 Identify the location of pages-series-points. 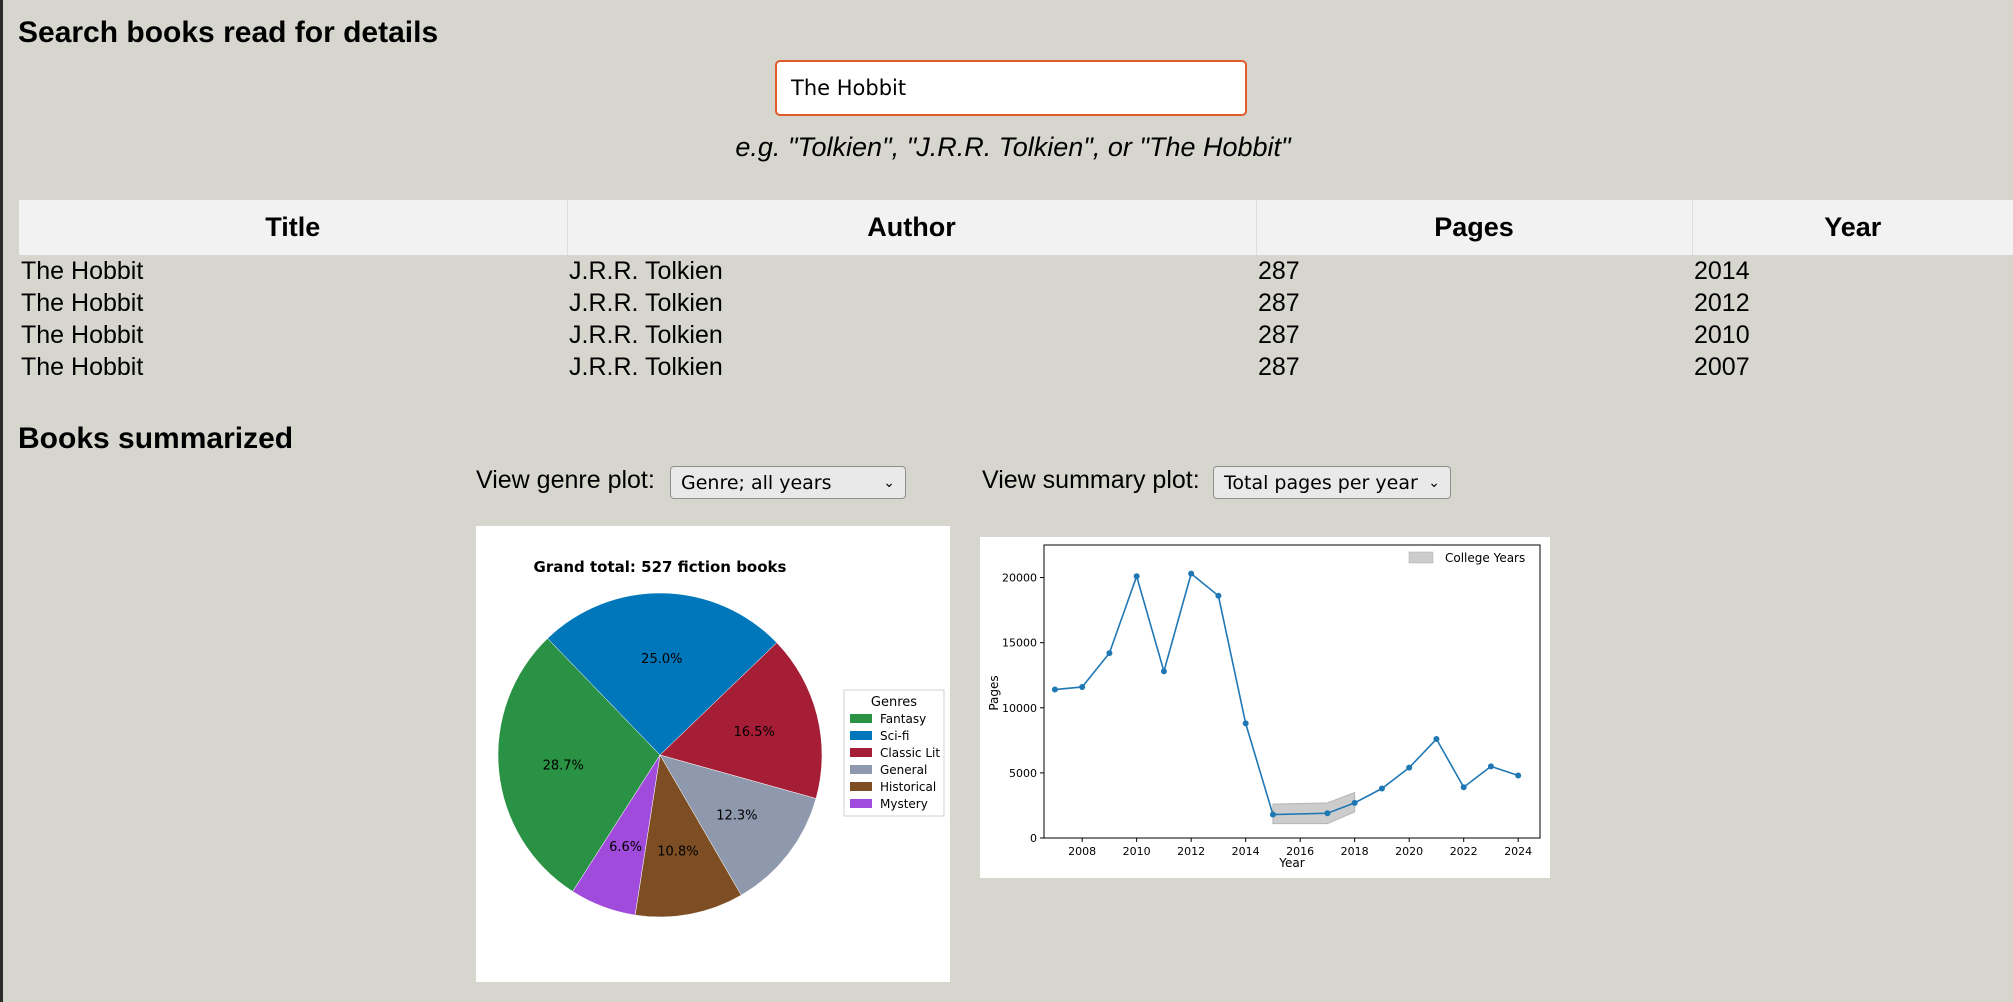
(1286, 694).